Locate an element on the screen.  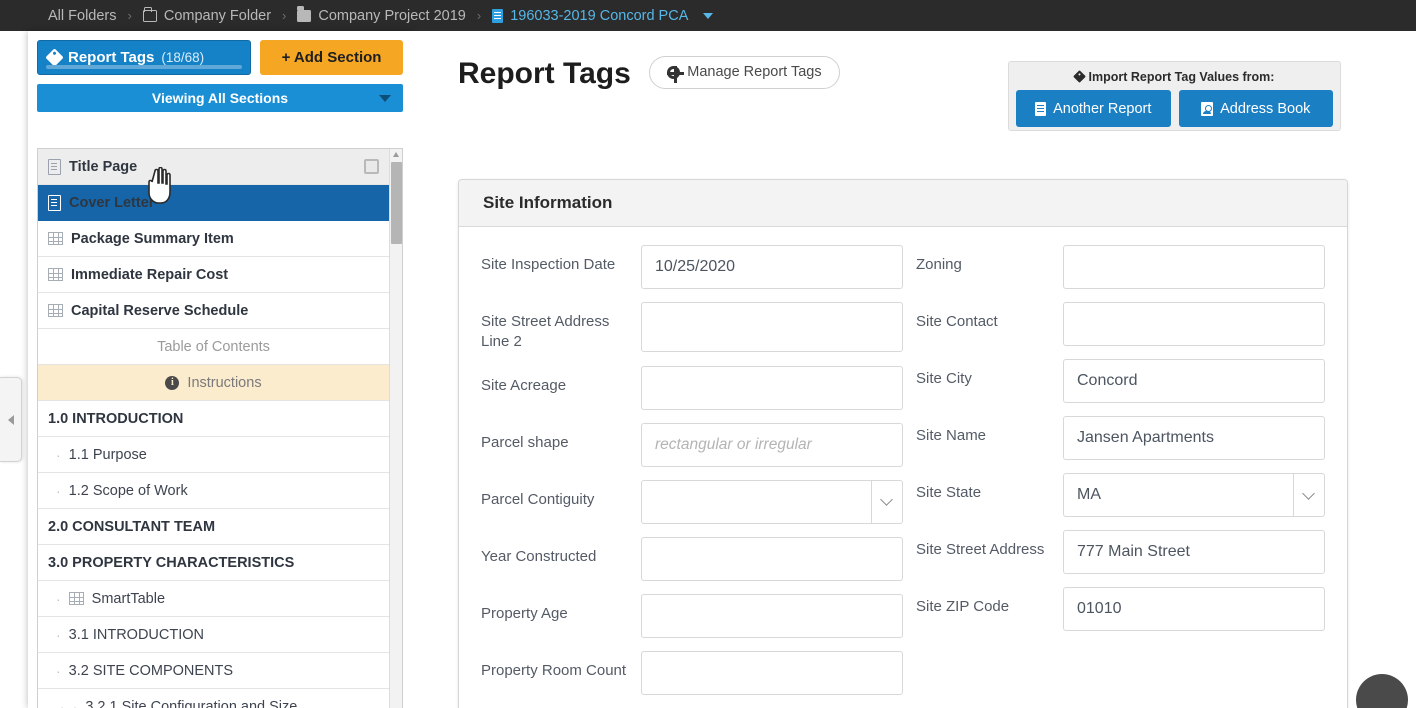
manage-report-tags-button: Manage Report Tags is located at coordinates (744, 72).